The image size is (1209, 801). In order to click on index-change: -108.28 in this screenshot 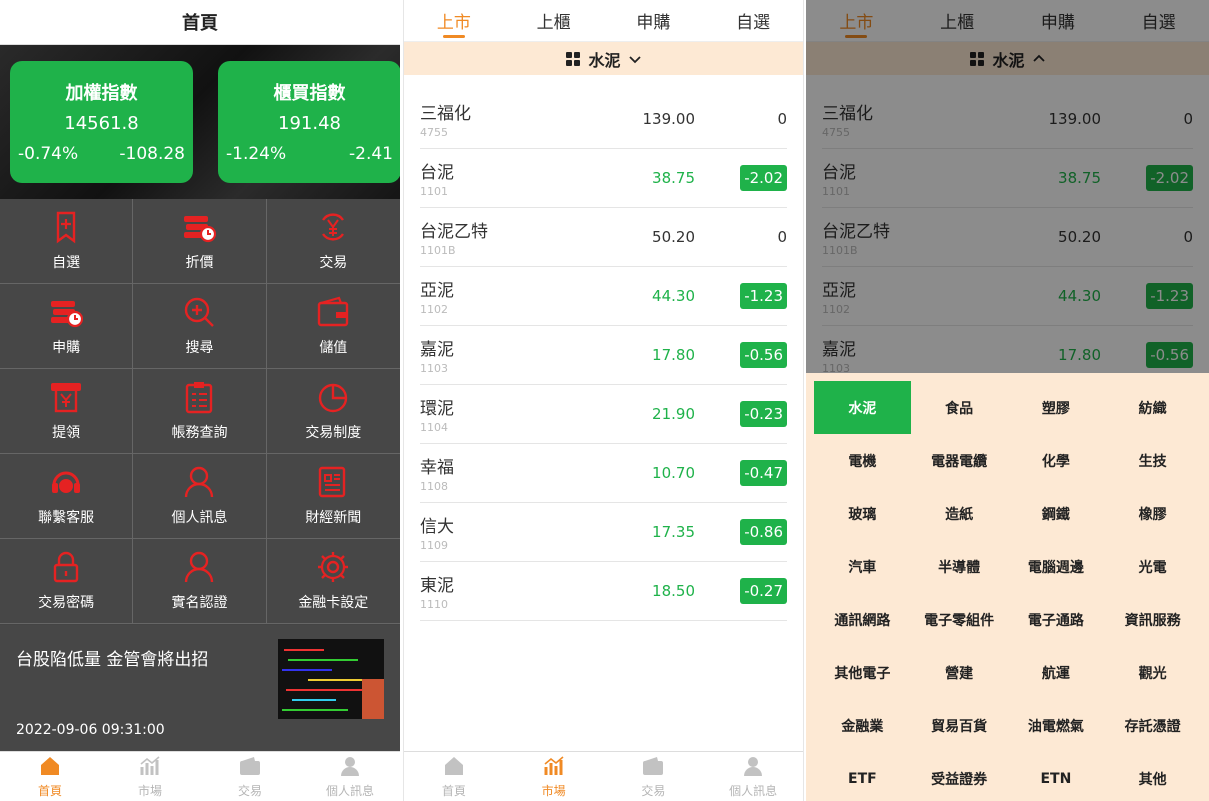, I will do `click(152, 154)`.